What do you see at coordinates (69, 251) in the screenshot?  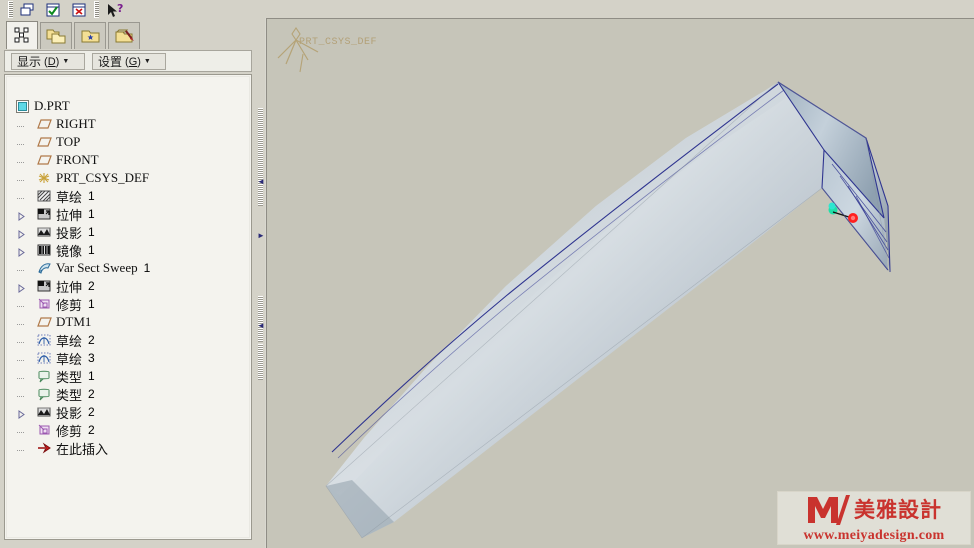 I see `tree-item-label: 镜像` at bounding box center [69, 251].